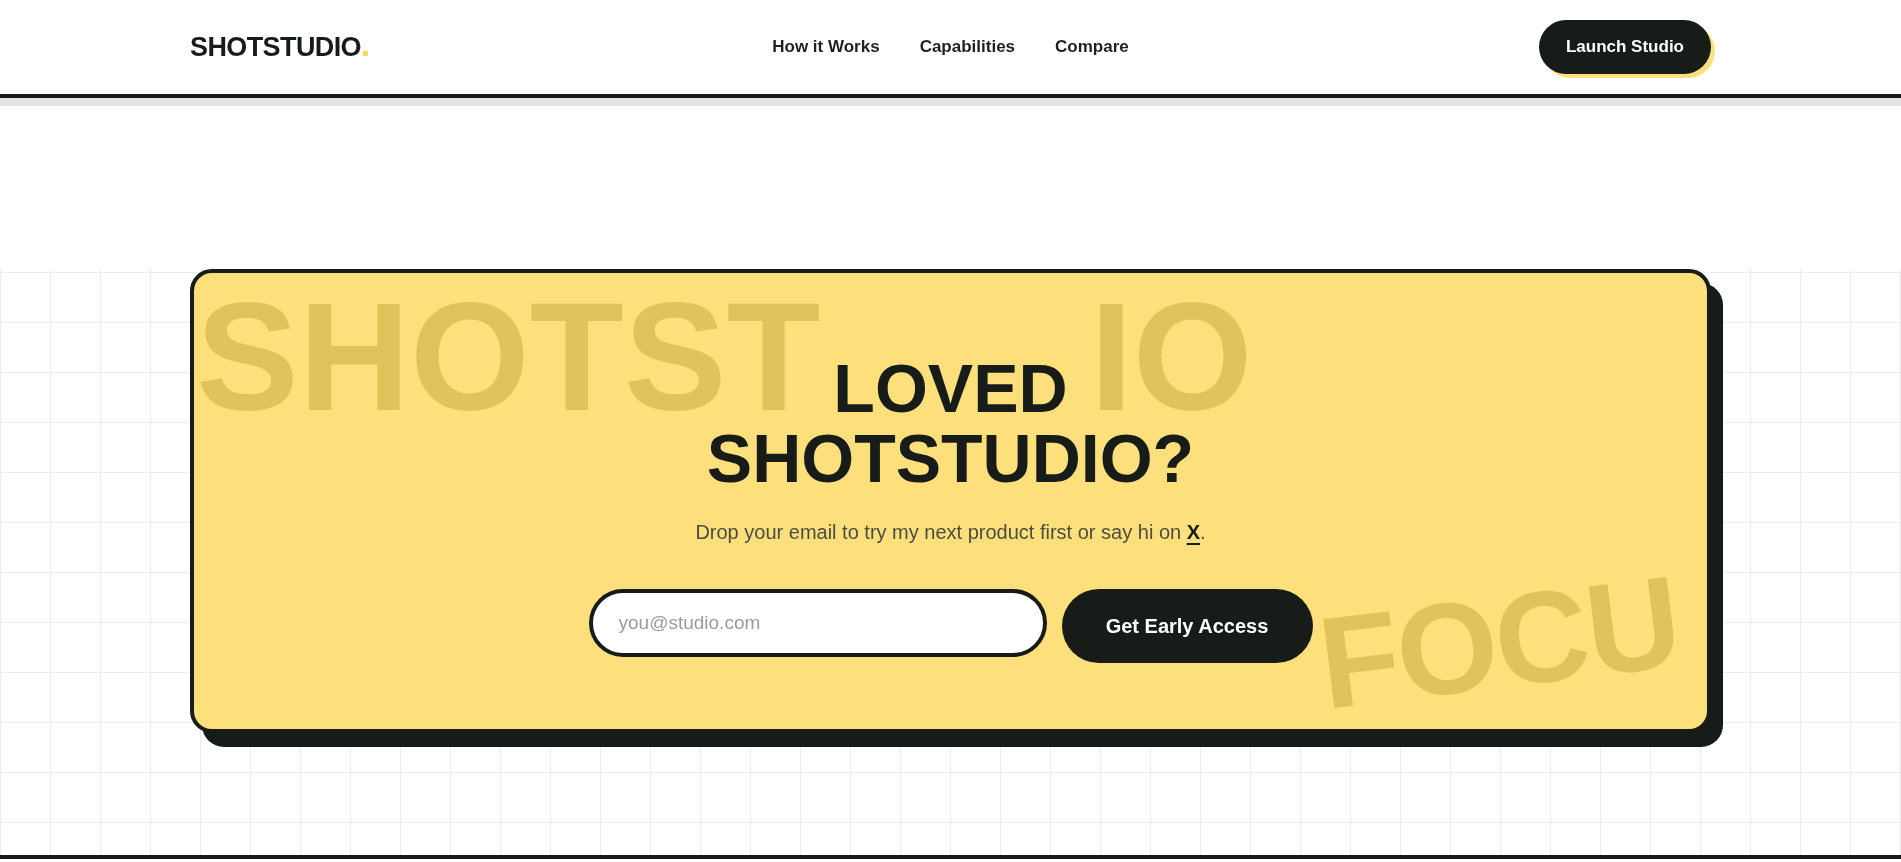 The width and height of the screenshot is (1901, 862). What do you see at coordinates (1187, 626) in the screenshot?
I see `get-early-access-button: Get Early Access` at bounding box center [1187, 626].